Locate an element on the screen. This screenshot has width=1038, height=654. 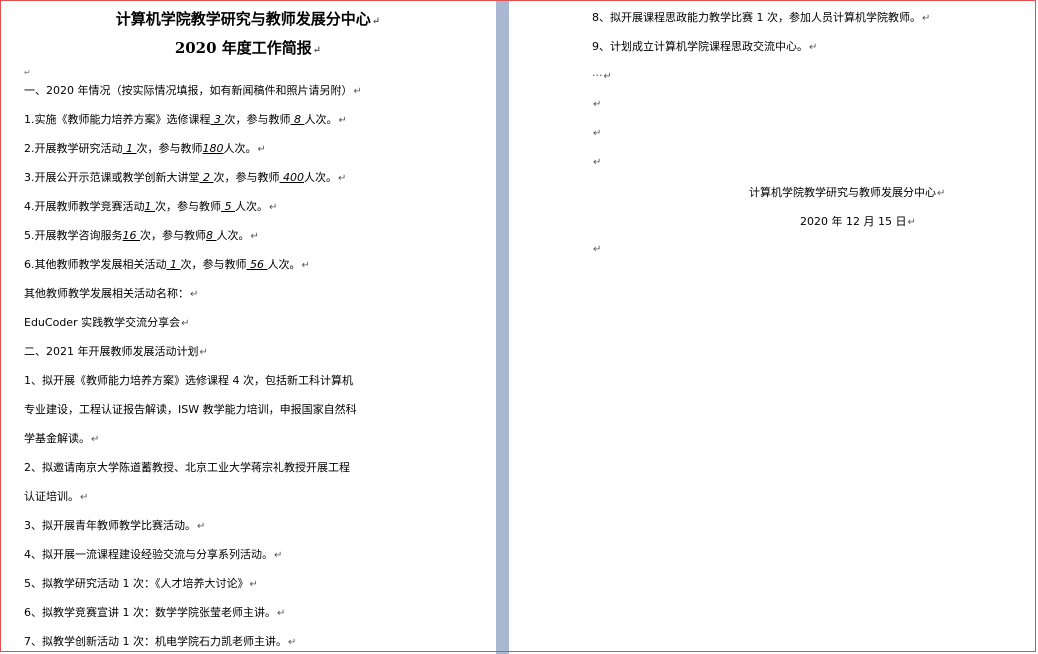
item-2020-4: 4.开展教师教学竞赛活动1 次，参与教师 5 人次。↵ is located at coordinates (151, 206).